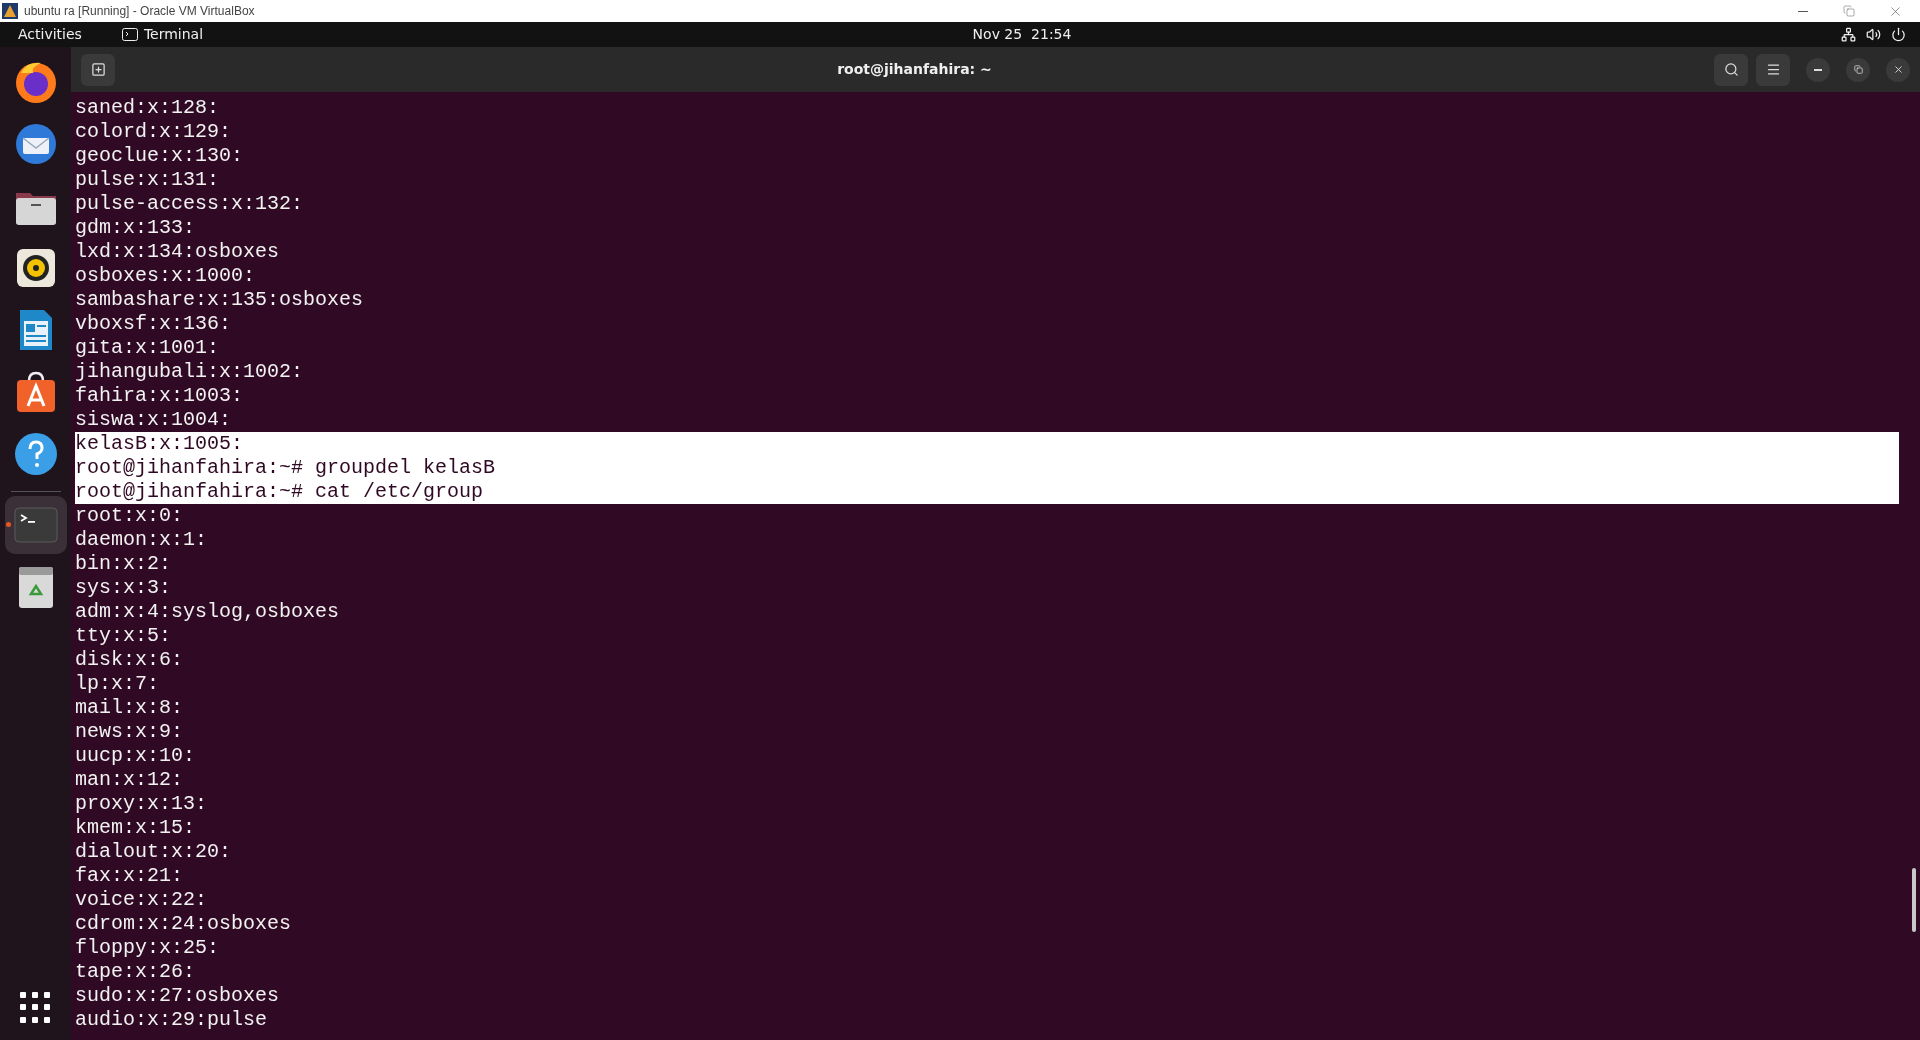  Describe the element at coordinates (10, 11) in the screenshot. I see `app-logo-icon` at that location.